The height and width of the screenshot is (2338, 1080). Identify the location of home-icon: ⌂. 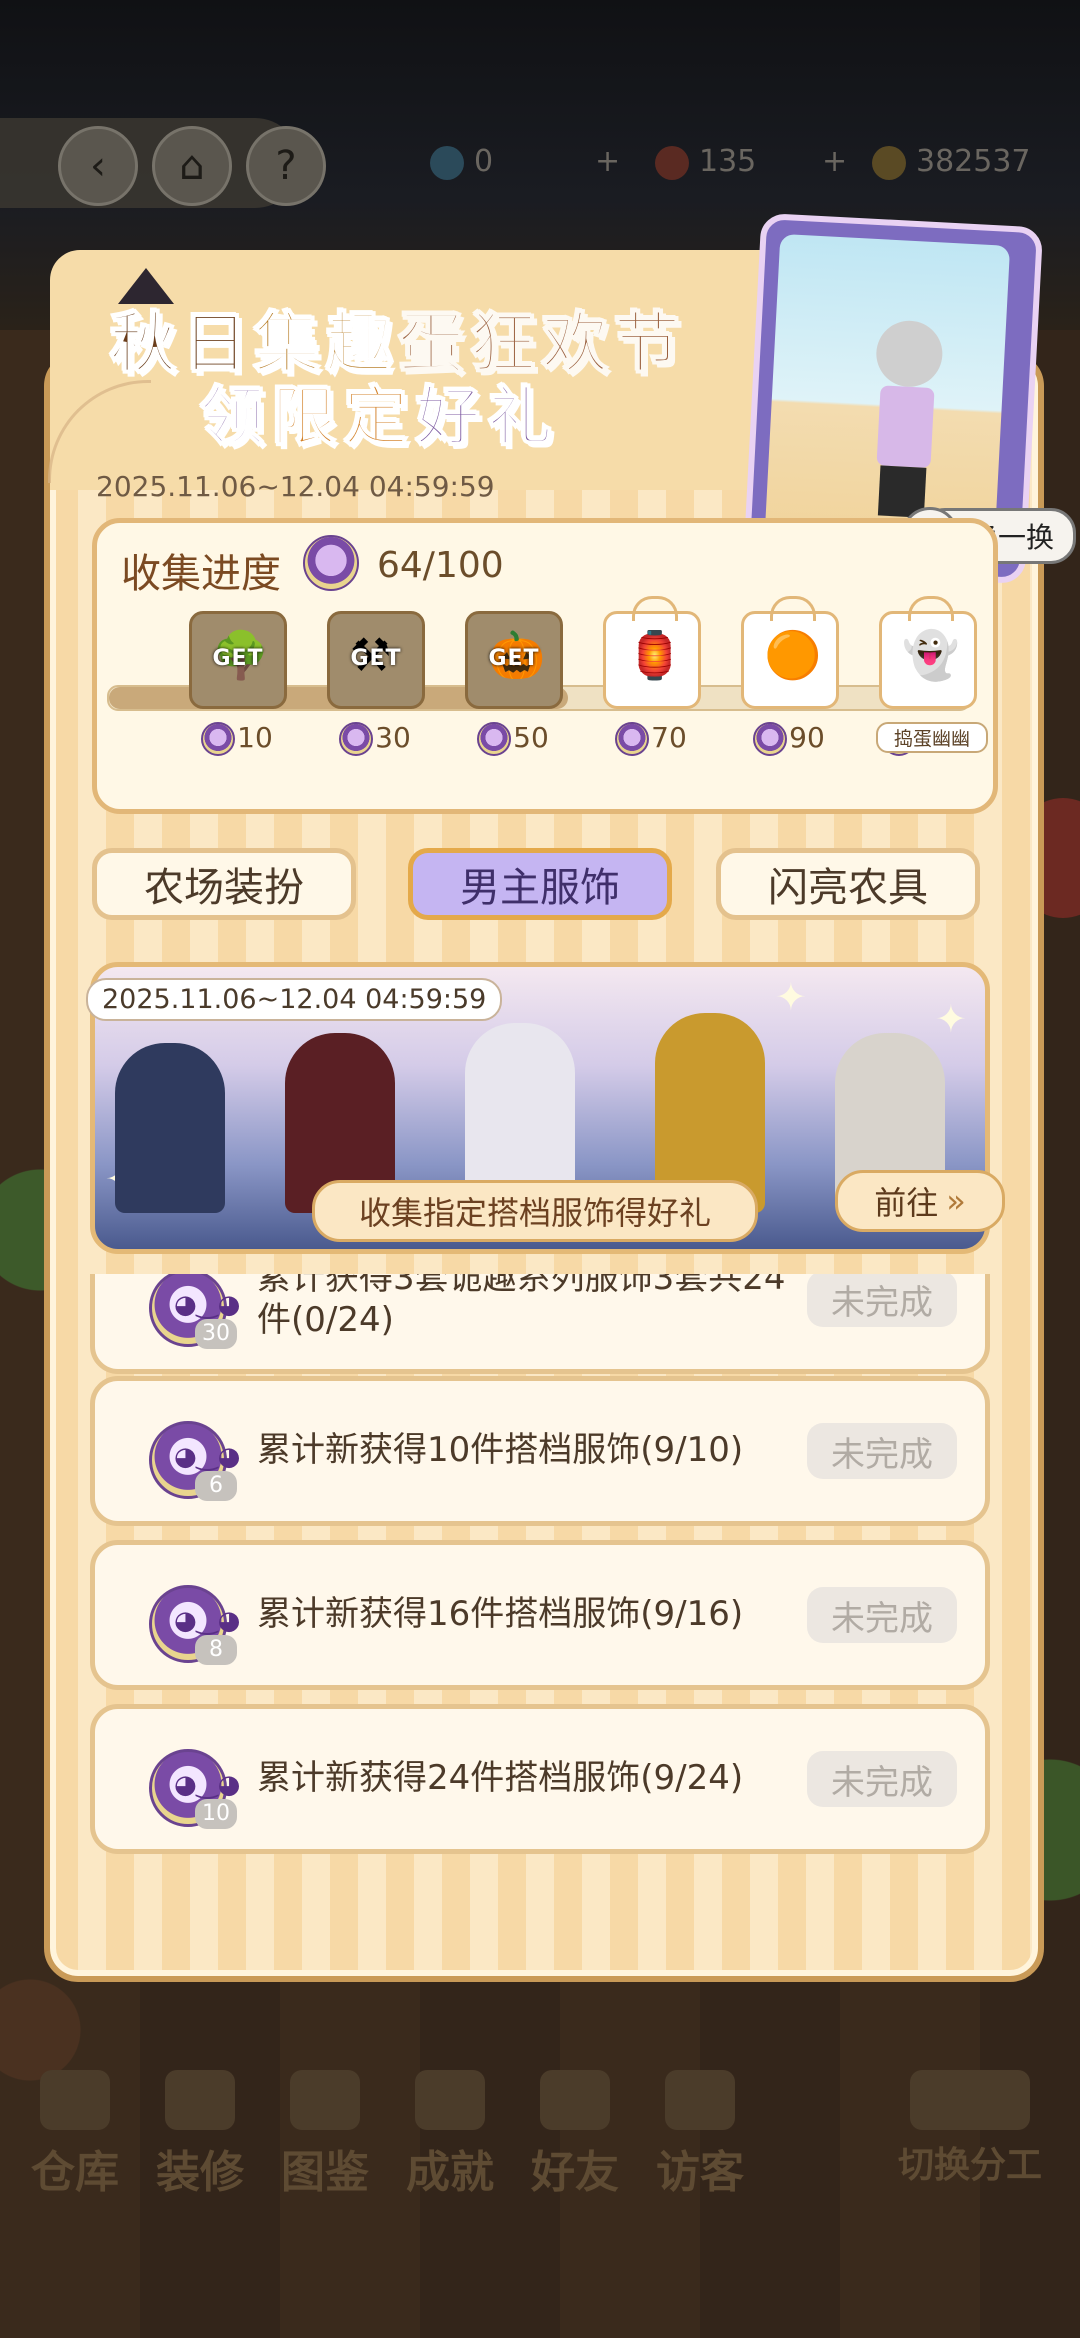
(192, 166).